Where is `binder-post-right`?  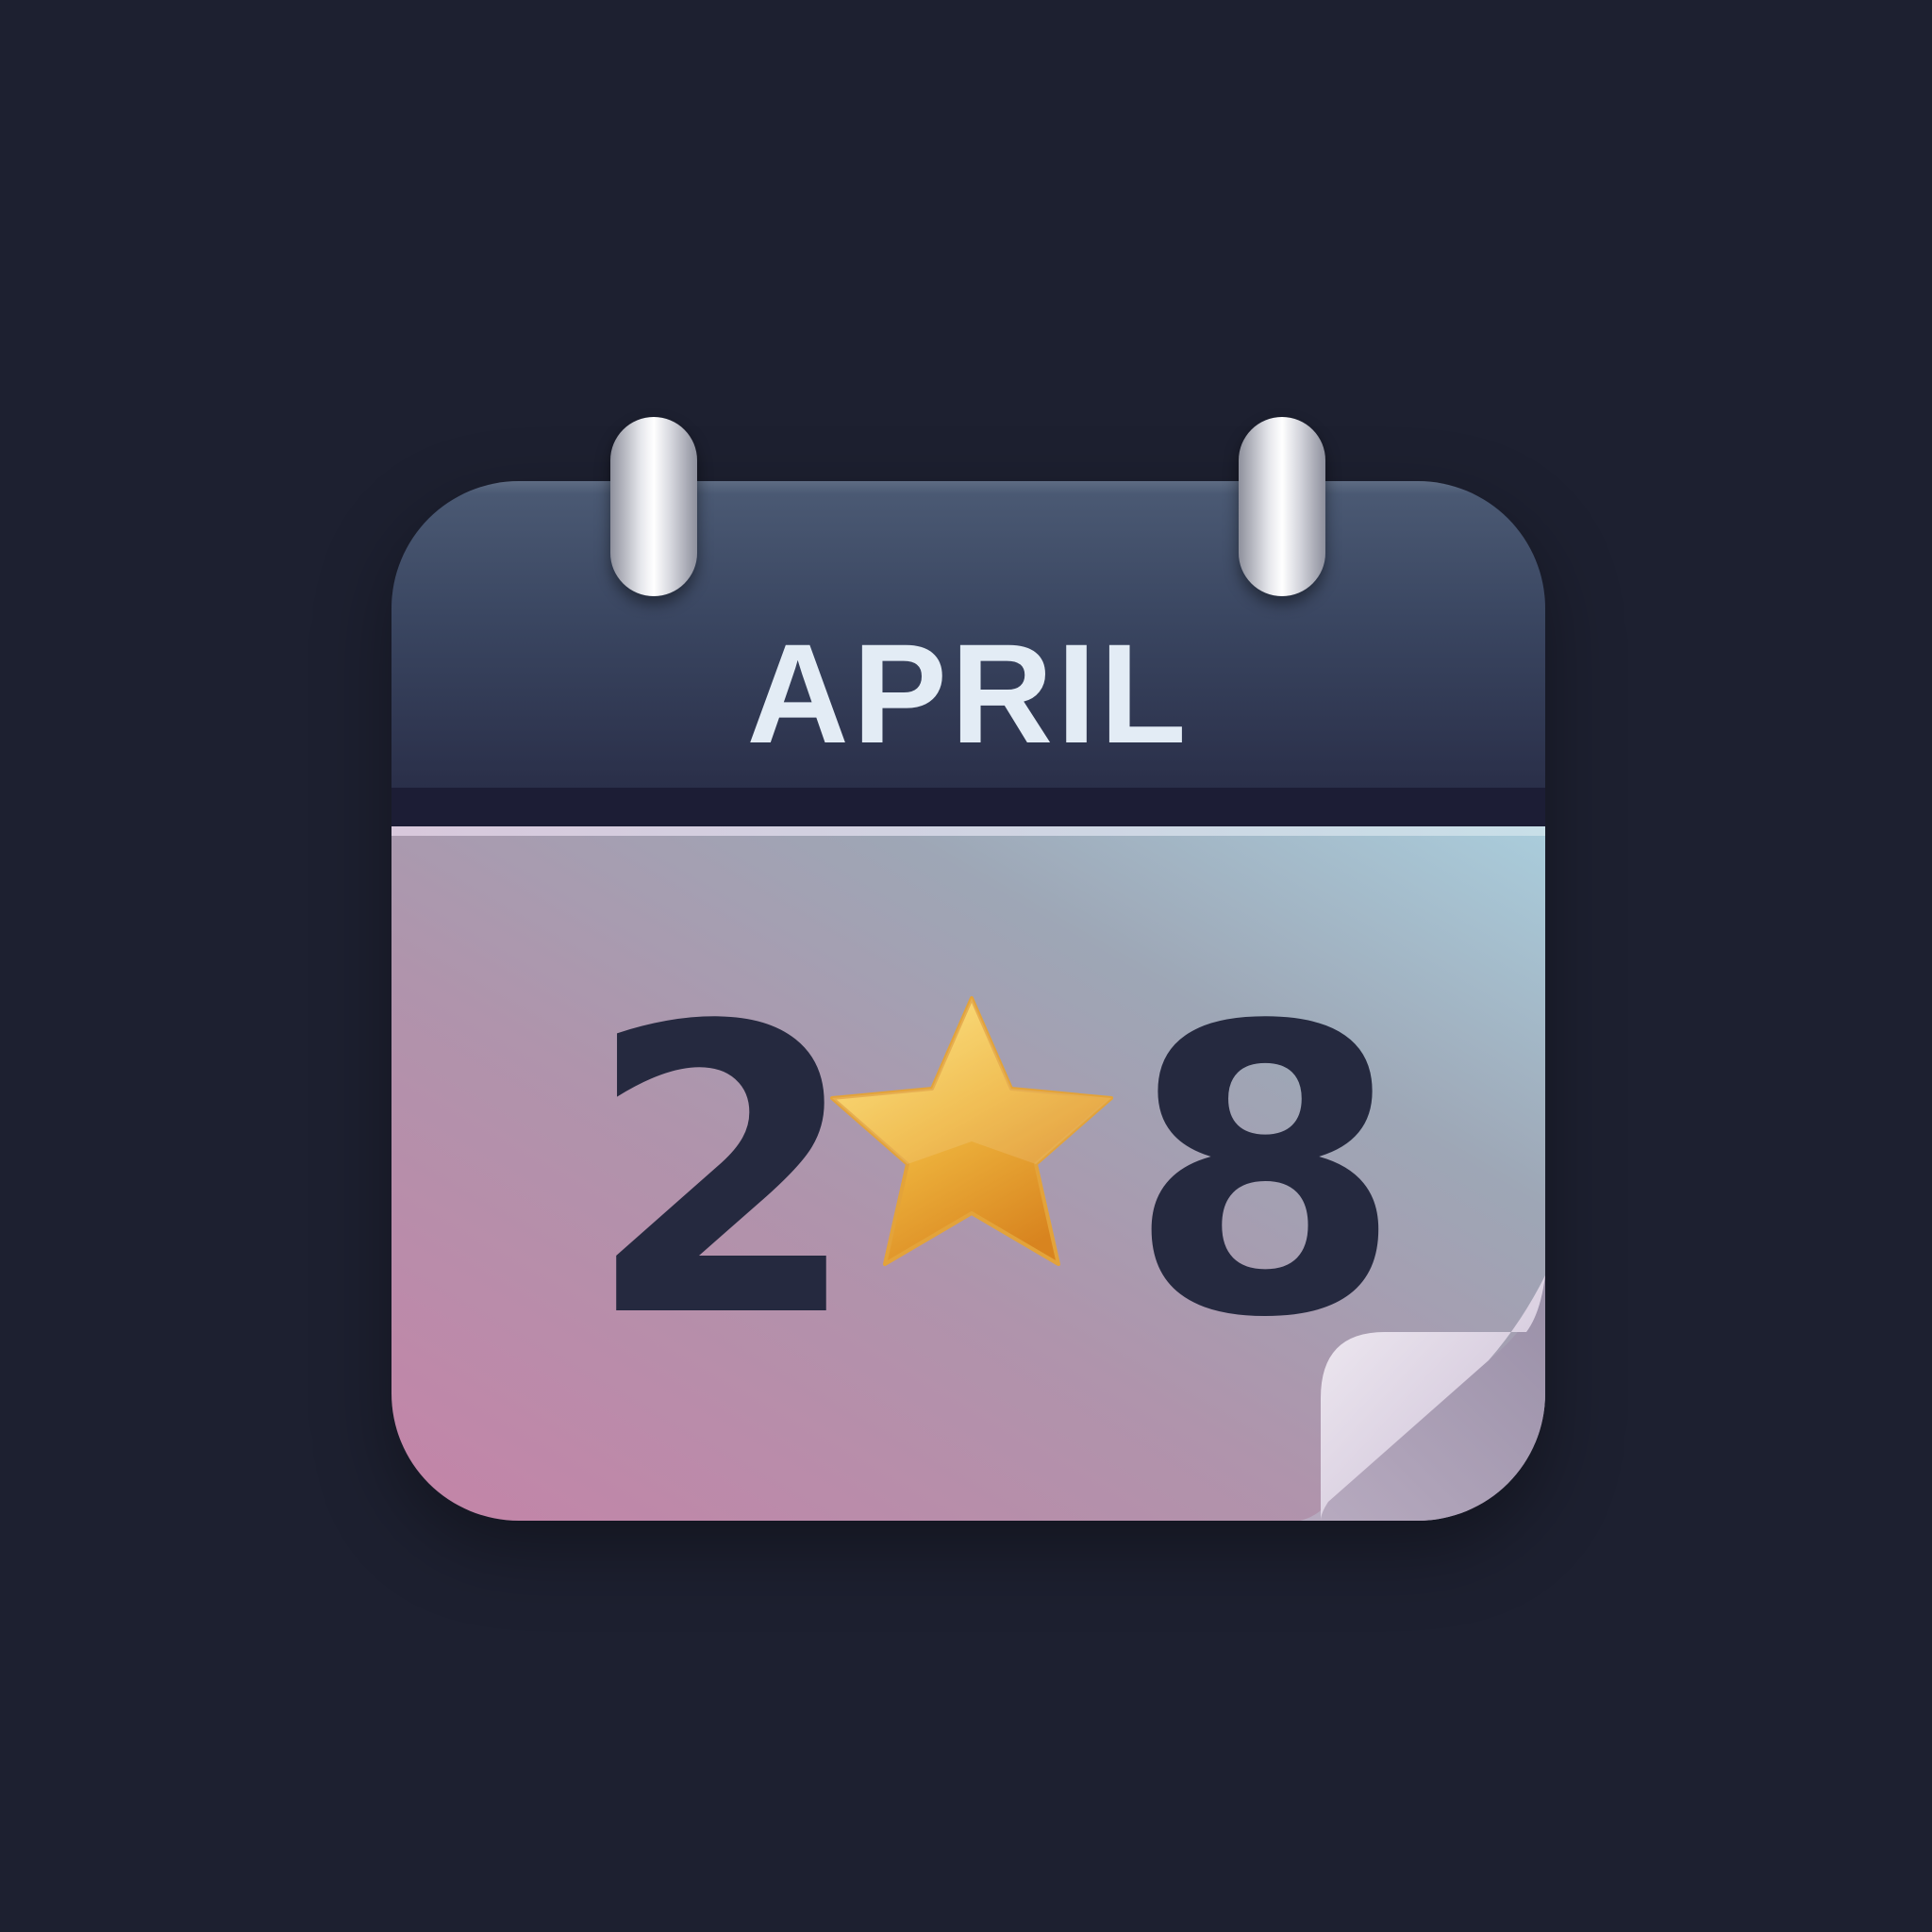 binder-post-right is located at coordinates (1282, 507).